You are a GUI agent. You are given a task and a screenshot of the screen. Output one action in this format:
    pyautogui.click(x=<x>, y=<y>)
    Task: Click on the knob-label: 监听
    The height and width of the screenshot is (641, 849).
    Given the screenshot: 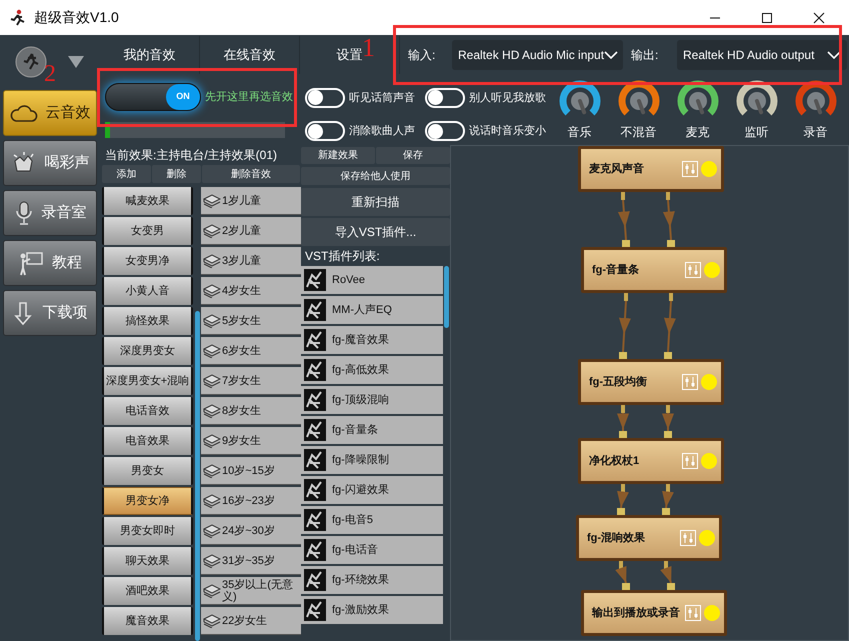 What is the action you would take?
    pyautogui.click(x=756, y=132)
    